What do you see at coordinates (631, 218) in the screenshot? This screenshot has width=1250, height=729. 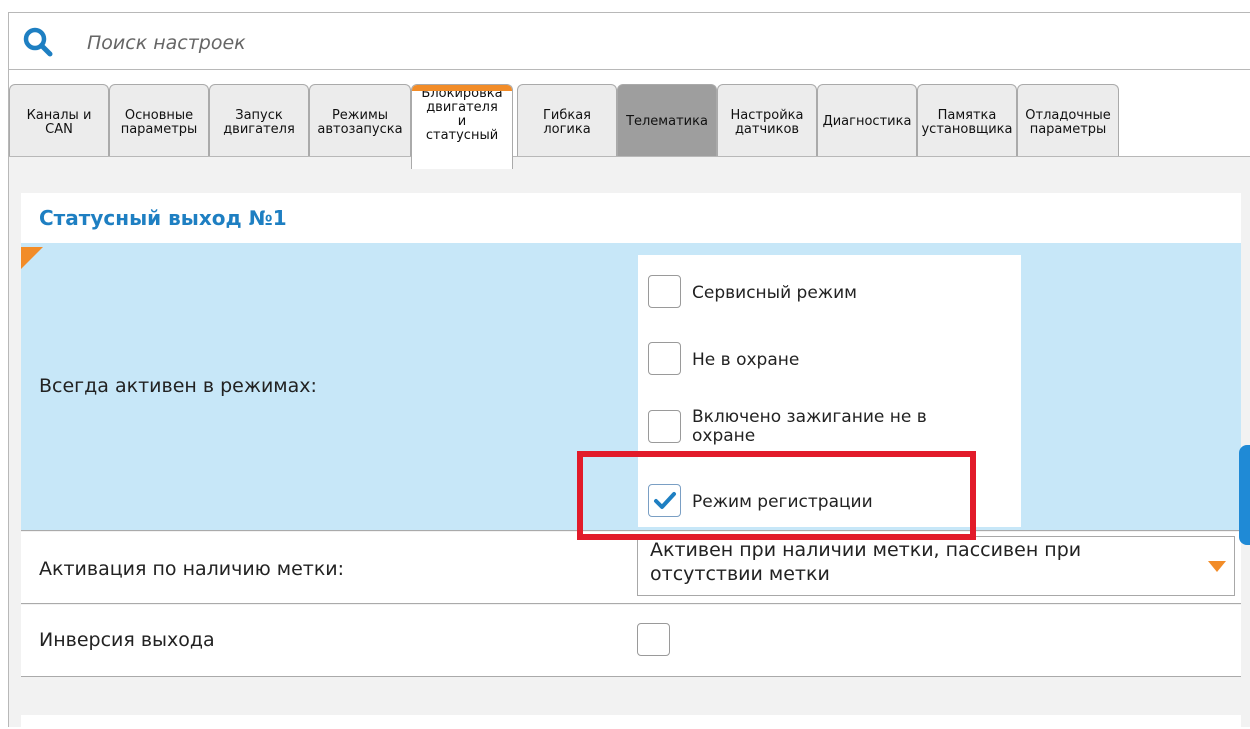 I see `section-header: Статусный выход №1` at bounding box center [631, 218].